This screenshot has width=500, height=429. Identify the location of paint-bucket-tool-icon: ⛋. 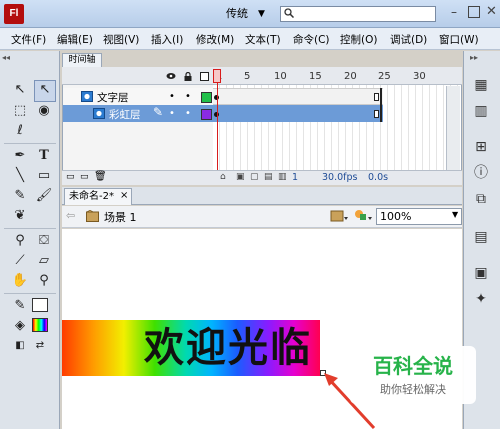
(44, 241).